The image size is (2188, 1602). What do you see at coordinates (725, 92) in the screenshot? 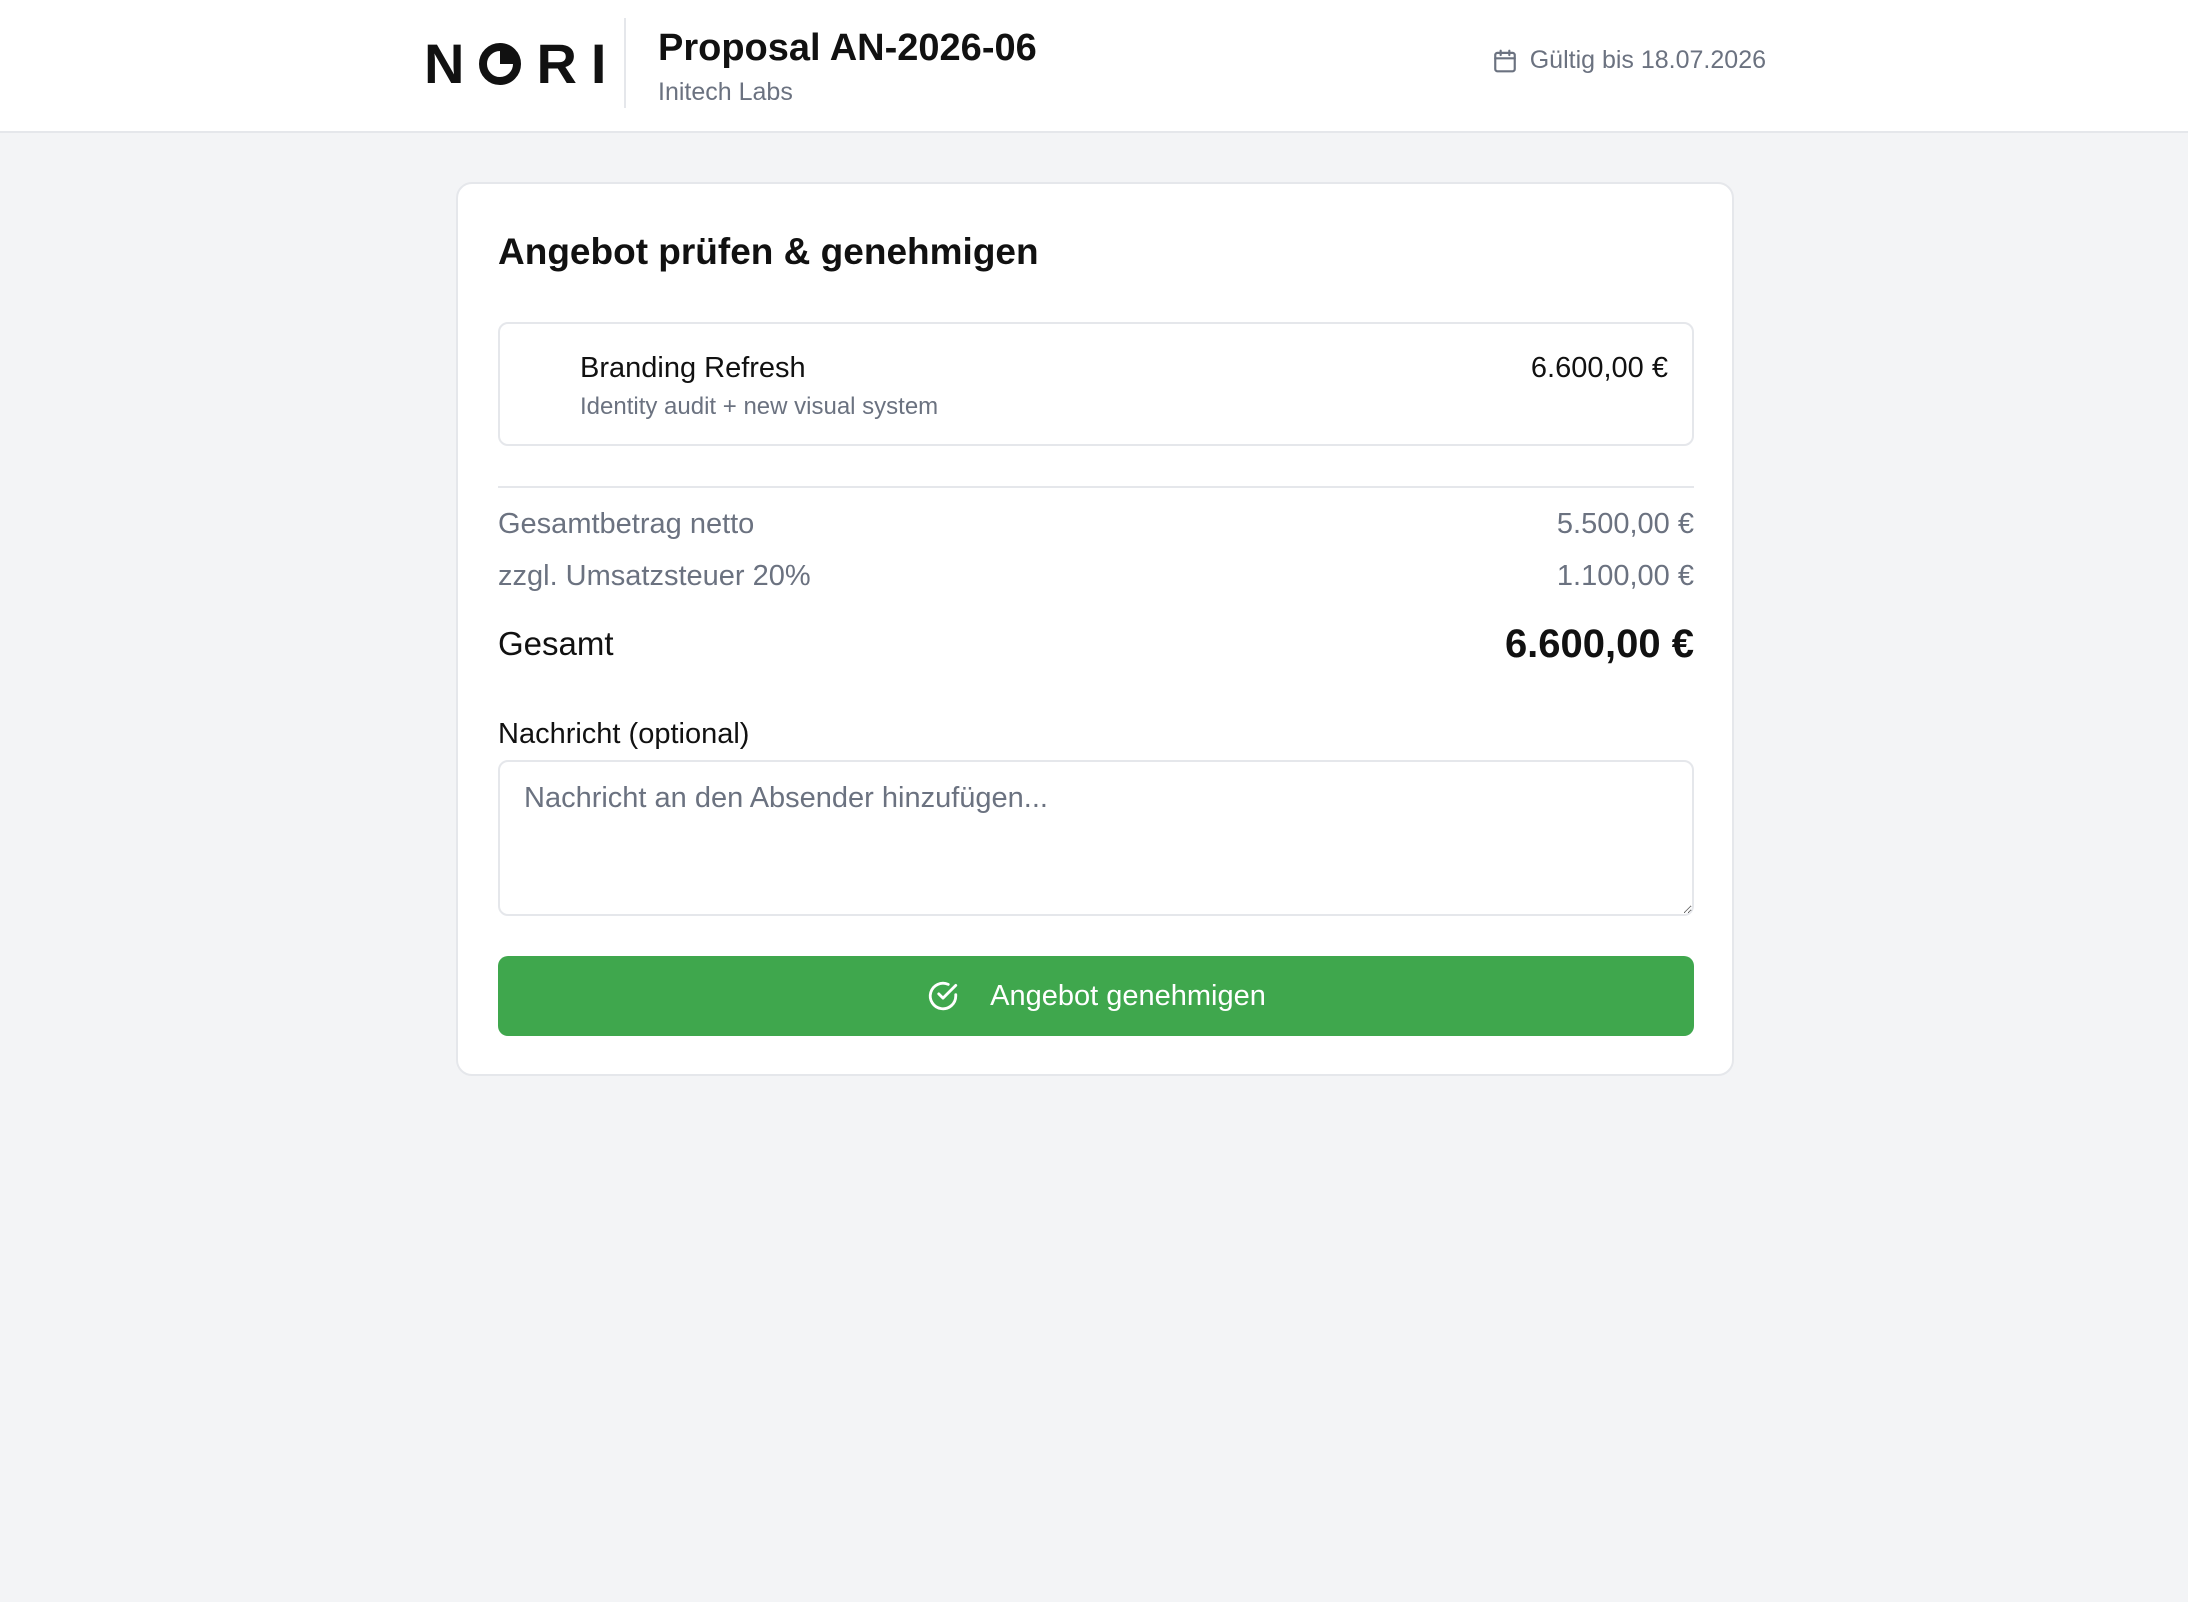
I see `client-name: Initech Labs` at bounding box center [725, 92].